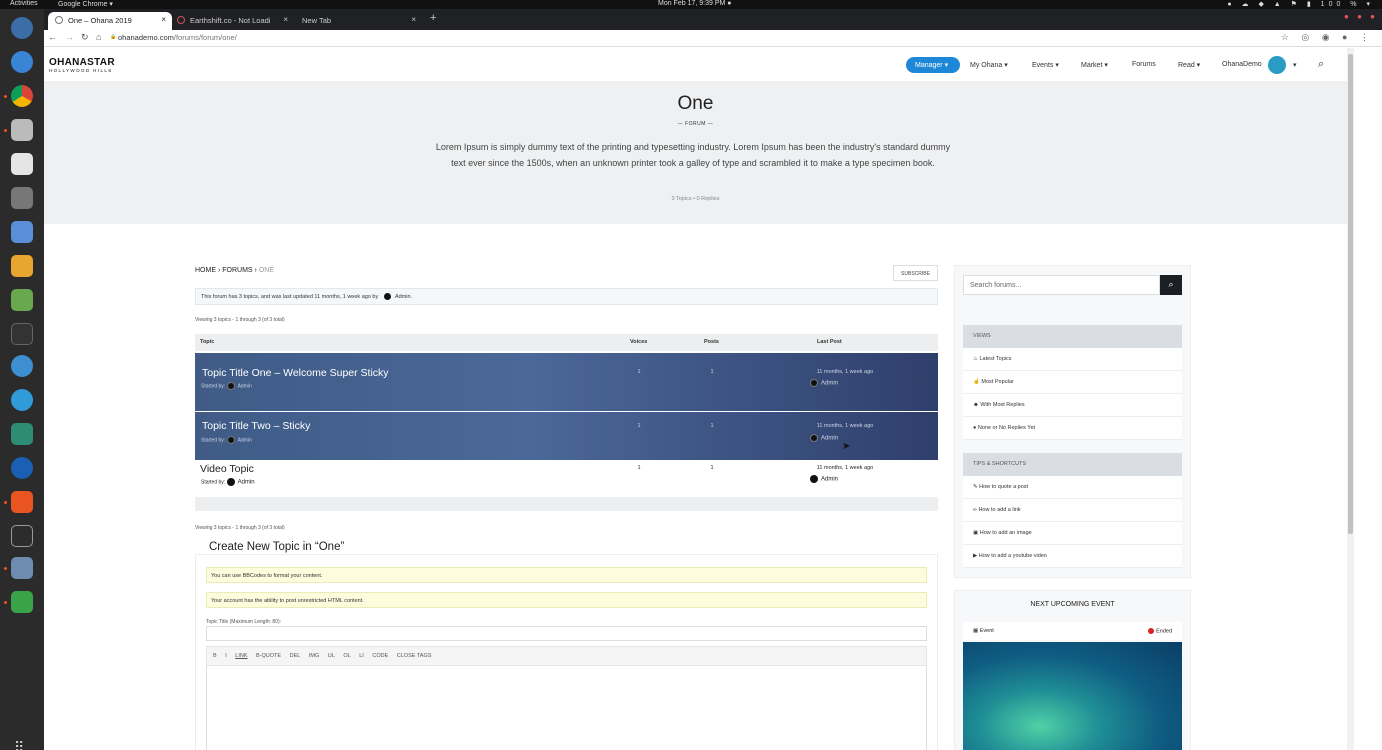  What do you see at coordinates (22, 300) in the screenshot?
I see `paint-icon` at bounding box center [22, 300].